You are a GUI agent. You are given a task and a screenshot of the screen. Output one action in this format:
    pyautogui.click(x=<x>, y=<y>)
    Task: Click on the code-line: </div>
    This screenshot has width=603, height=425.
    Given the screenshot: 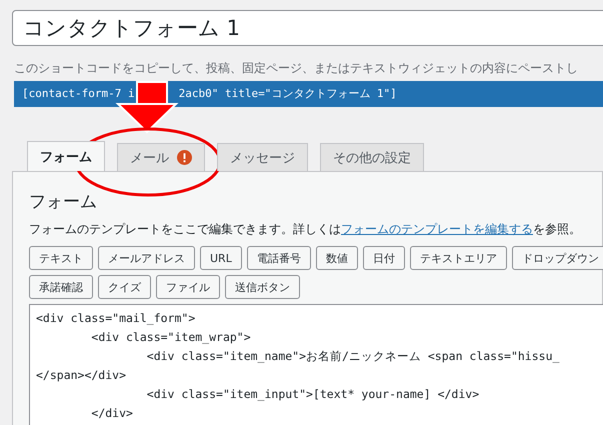 What is the action you would take?
    pyautogui.click(x=112, y=413)
    